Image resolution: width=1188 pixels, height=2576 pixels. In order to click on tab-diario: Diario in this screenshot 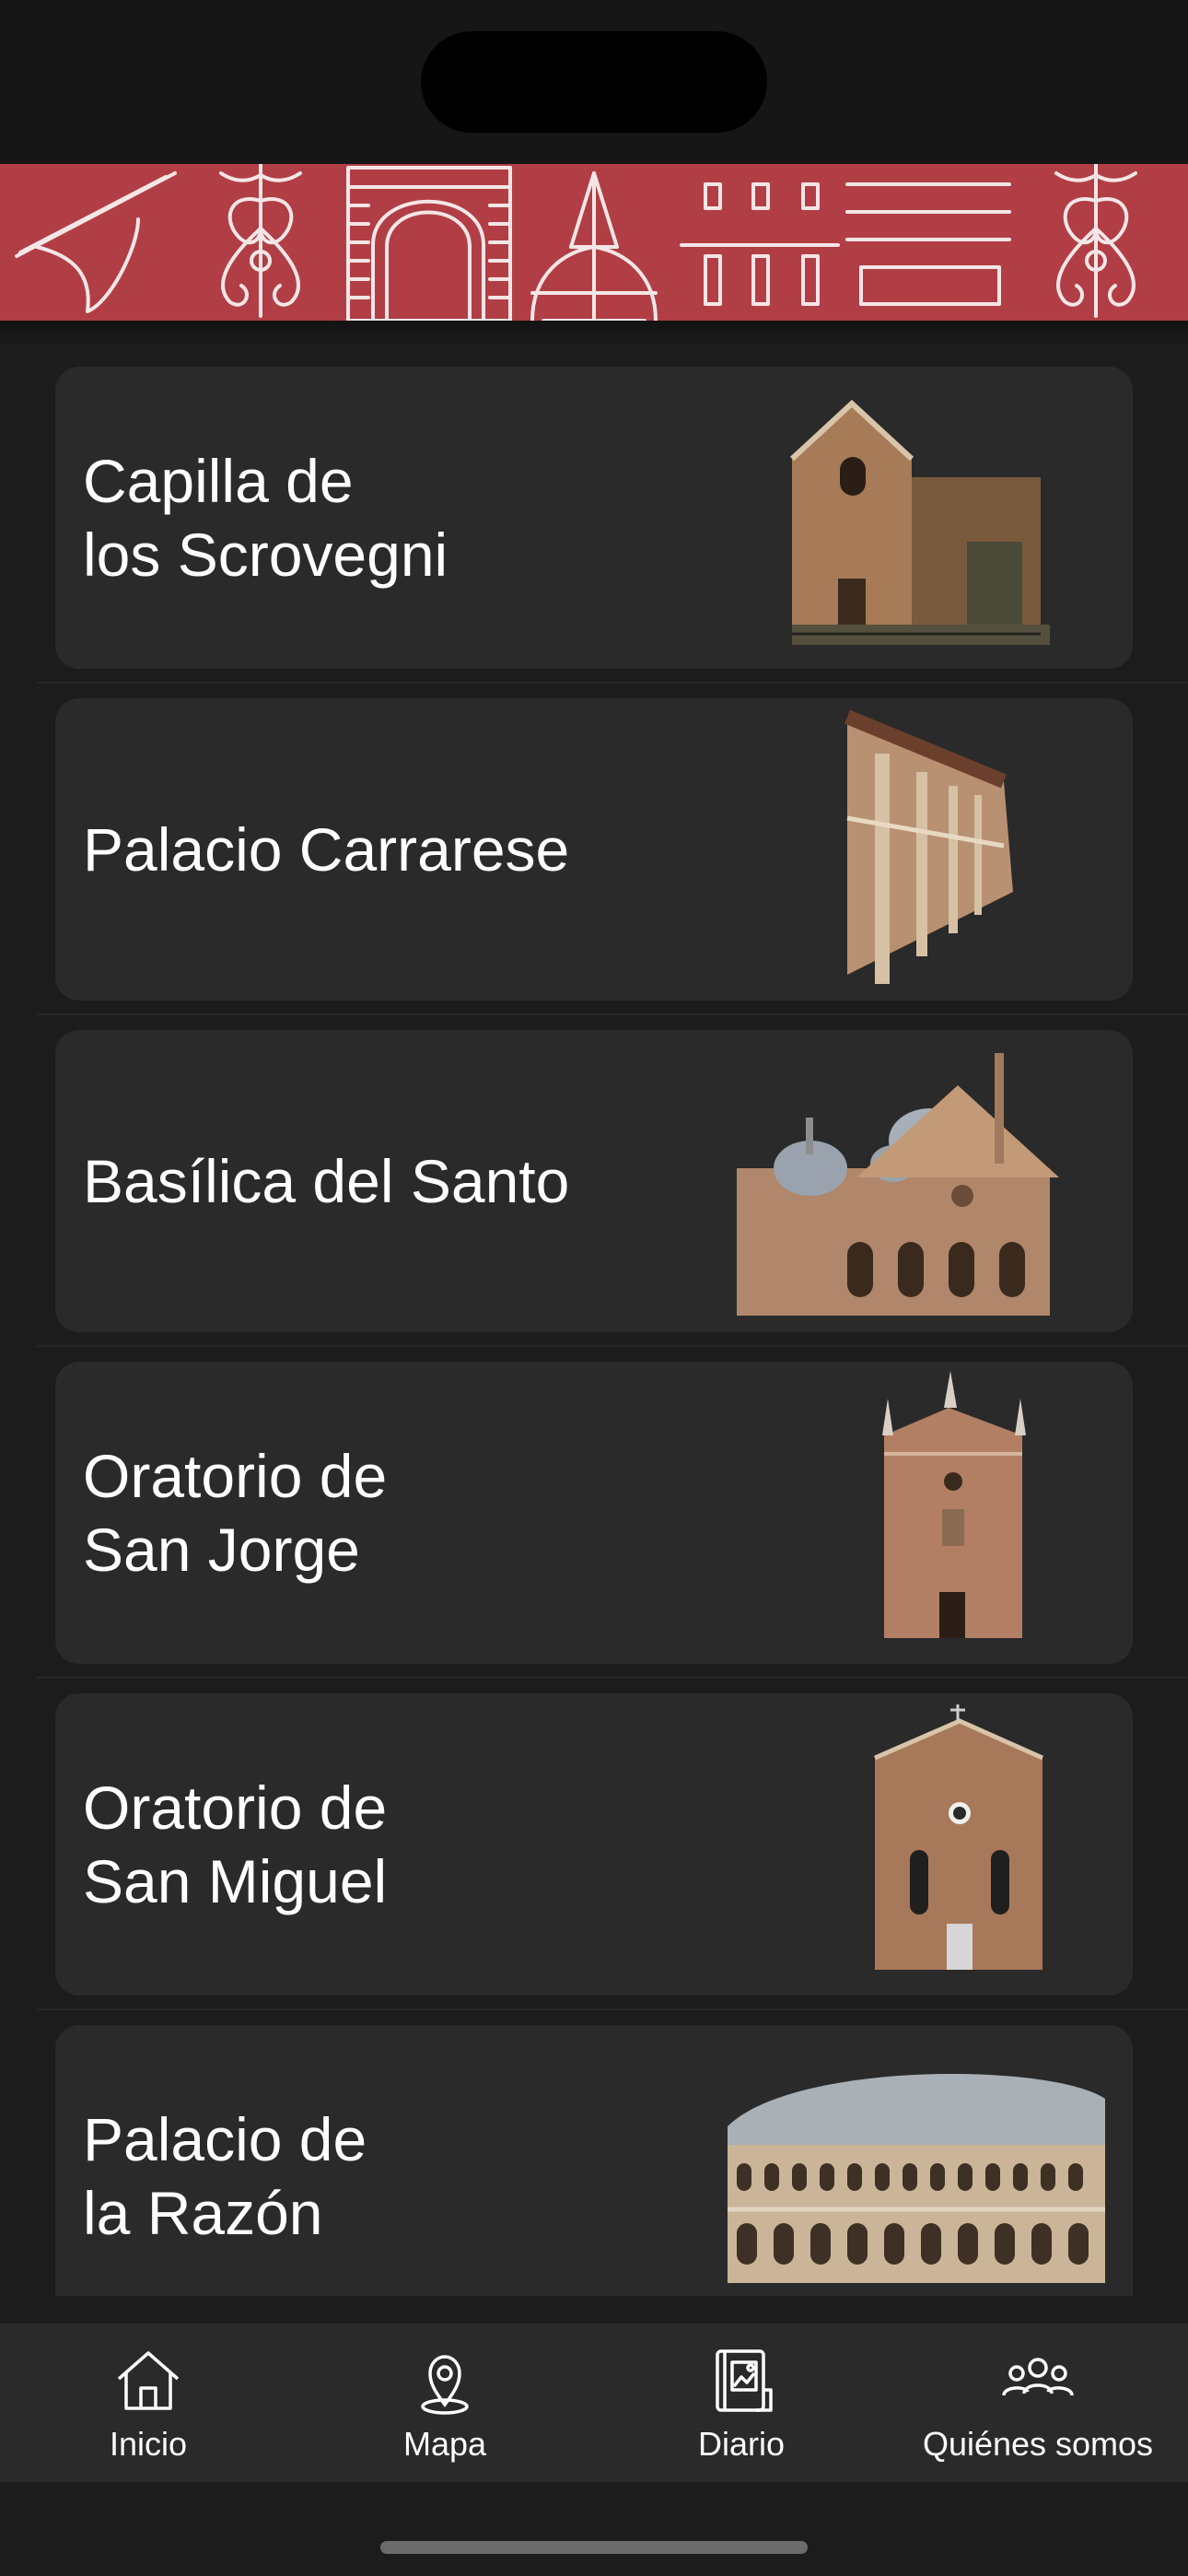, I will do `click(741, 2403)`.